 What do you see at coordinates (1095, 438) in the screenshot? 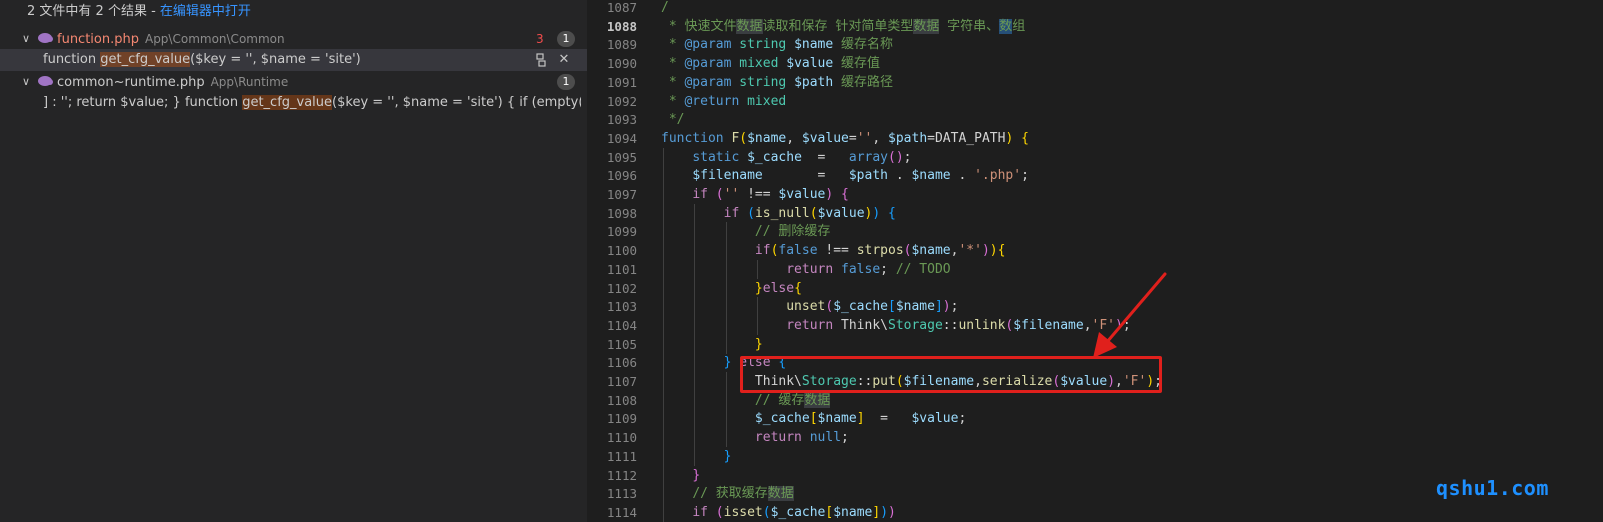
I see `code-line: 1110 return null;` at bounding box center [1095, 438].